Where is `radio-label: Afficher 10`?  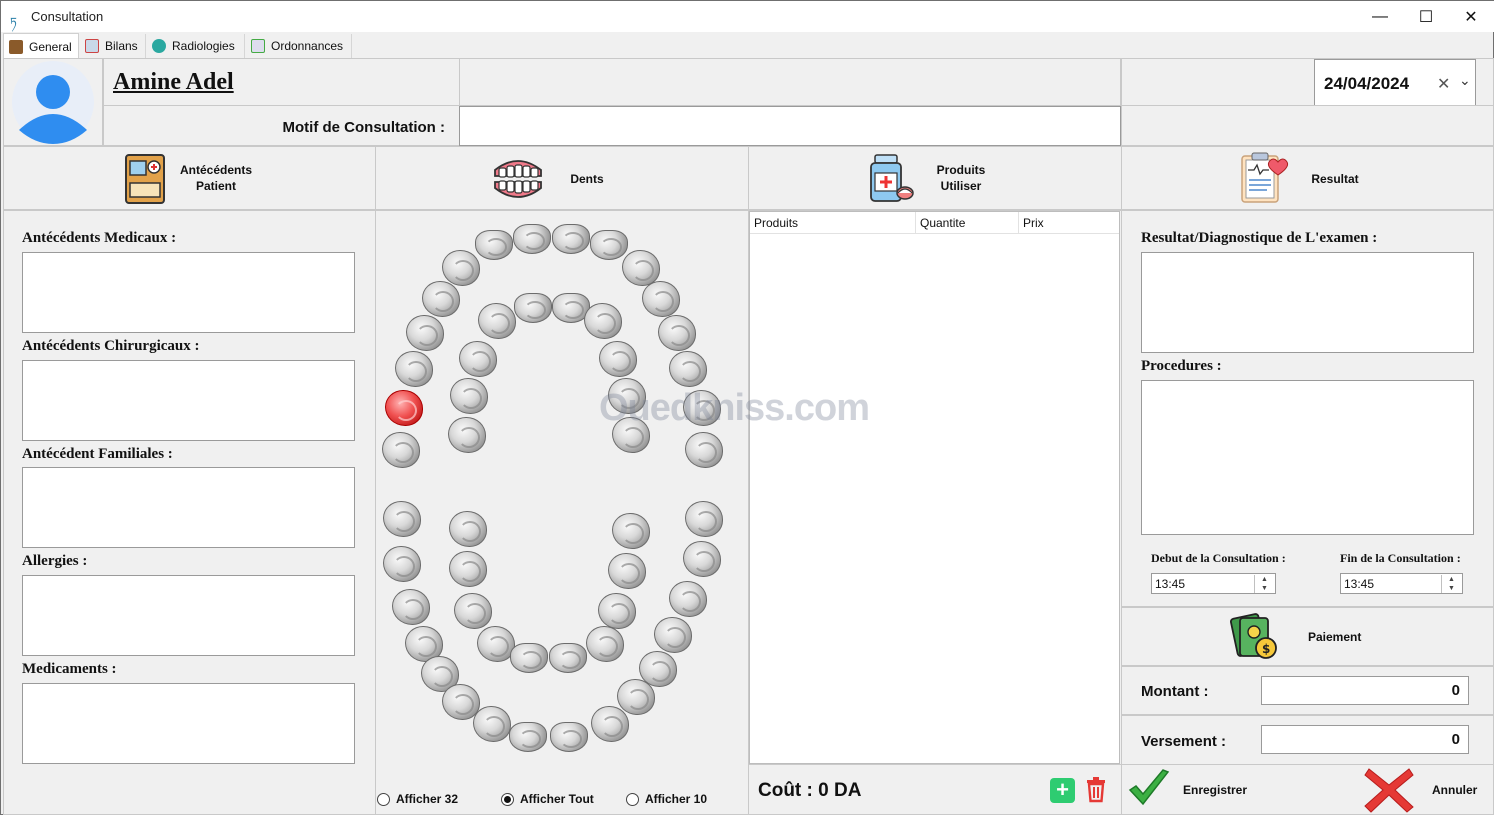 radio-label: Afficher 10 is located at coordinates (676, 799).